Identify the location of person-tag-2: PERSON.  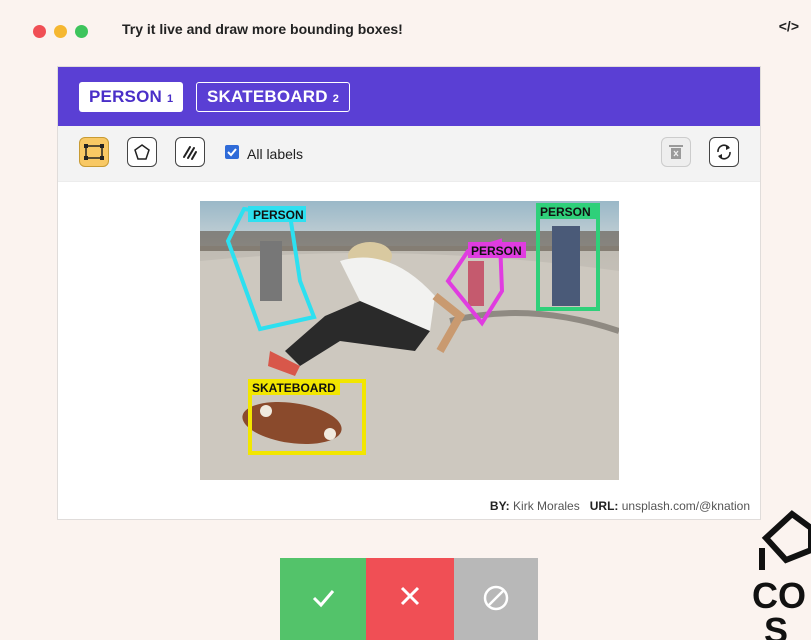
(496, 251).